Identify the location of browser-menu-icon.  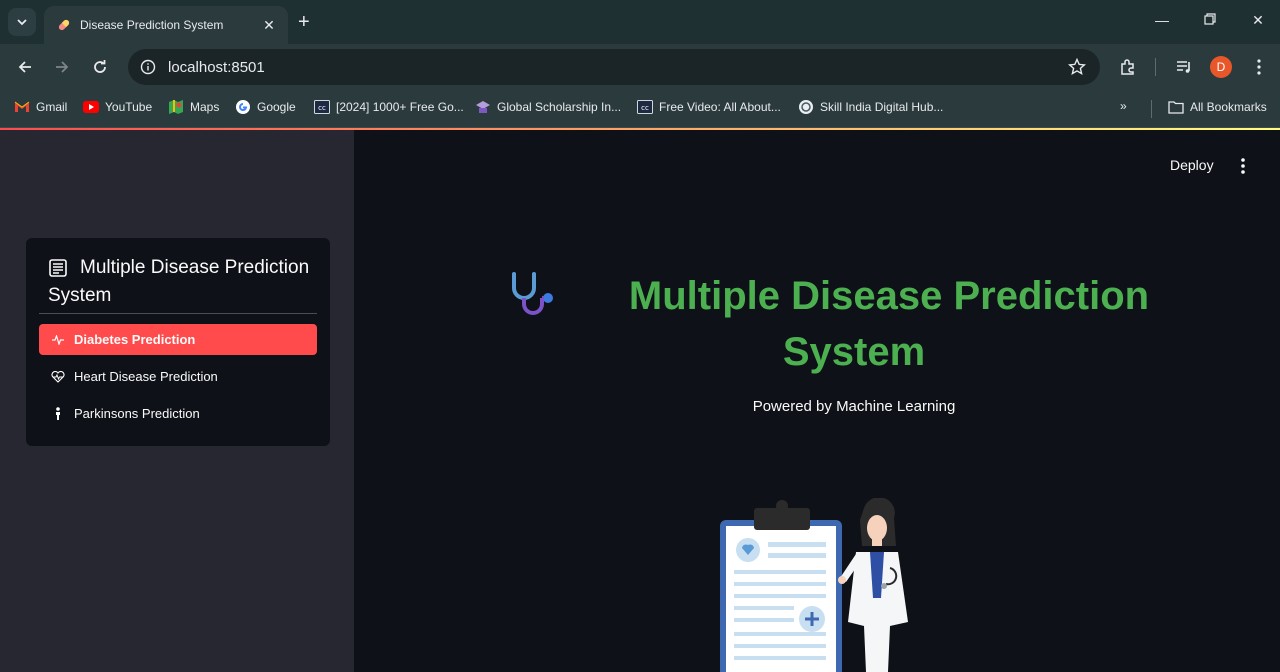
(1259, 67).